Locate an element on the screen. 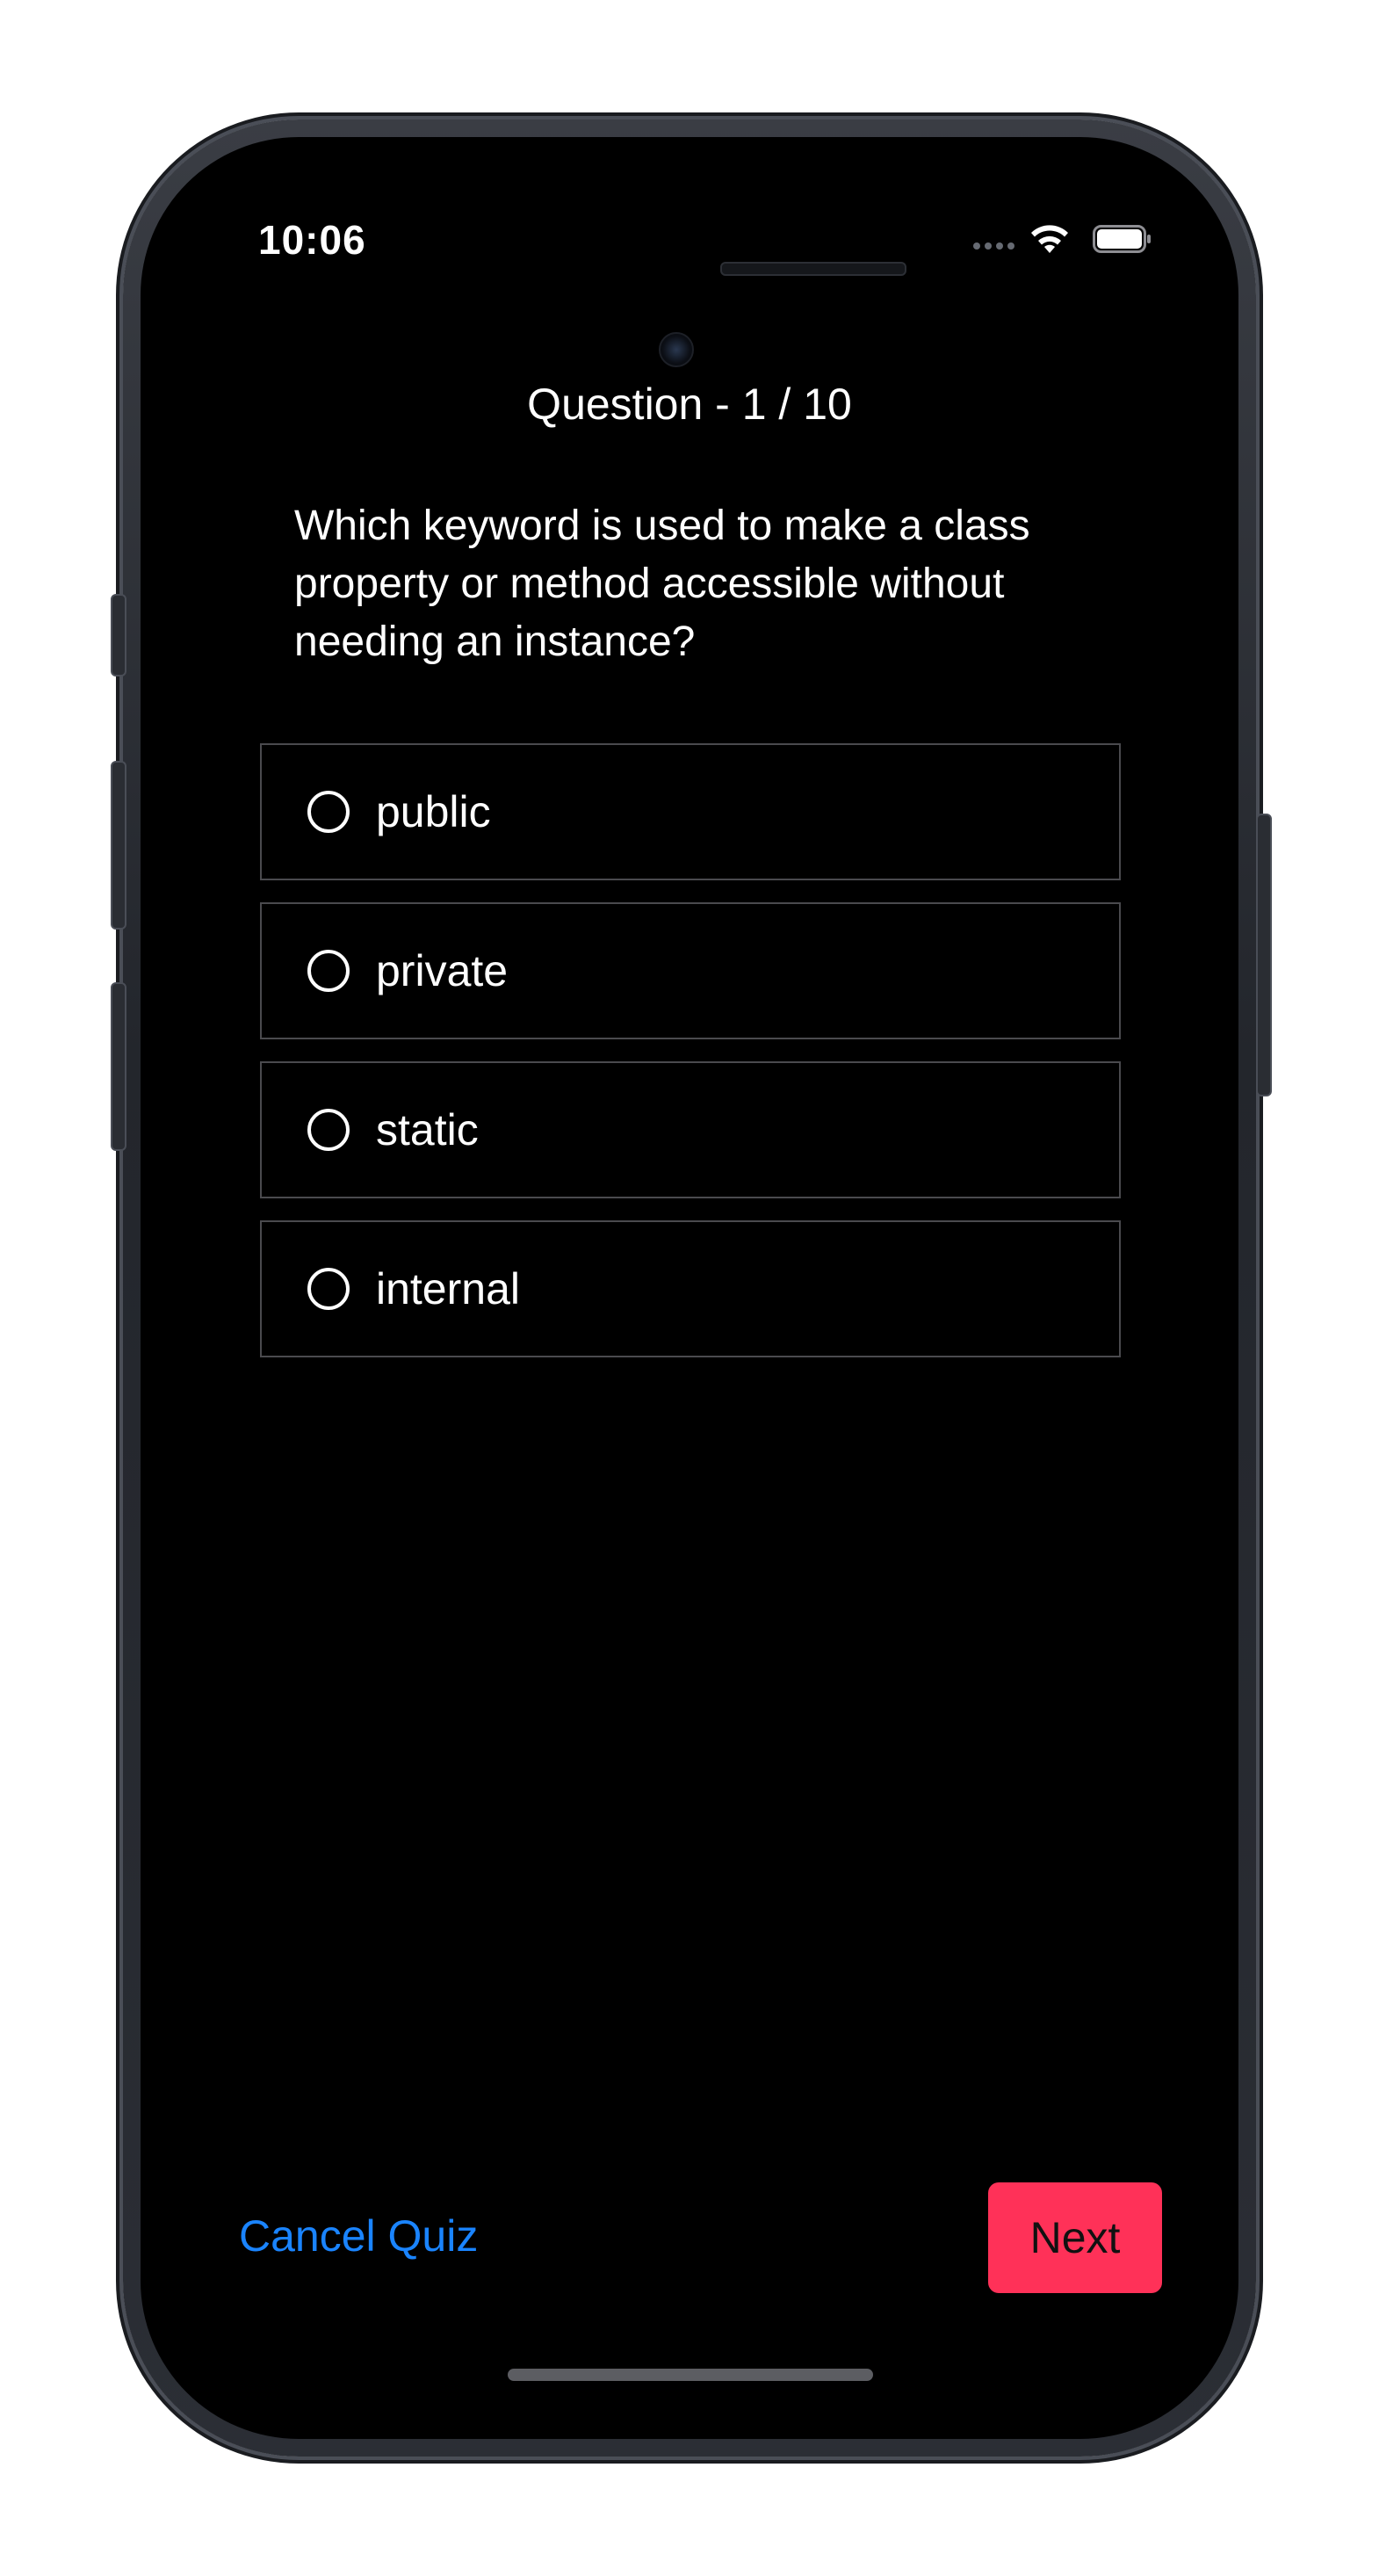 The height and width of the screenshot is (2576, 1379). cancel-quiz-button: Cancel Quiz is located at coordinates (358, 2236).